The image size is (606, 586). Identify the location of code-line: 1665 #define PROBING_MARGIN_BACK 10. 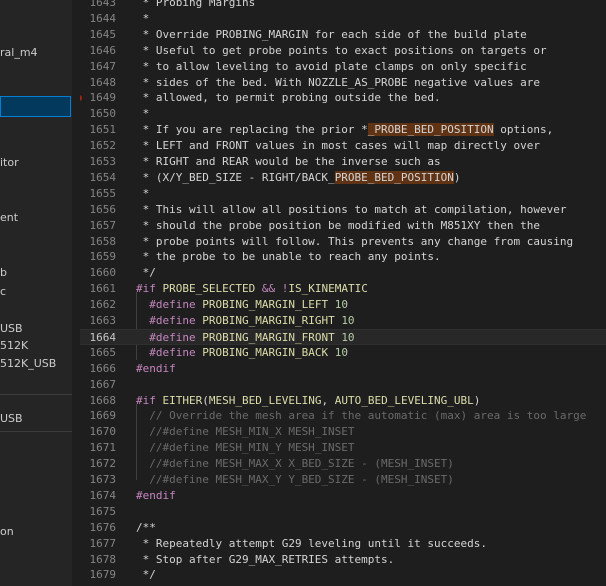
(343, 353).